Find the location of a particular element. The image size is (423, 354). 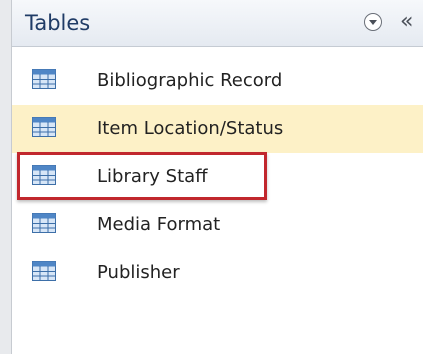

list-item-label: Publisher is located at coordinates (138, 272).